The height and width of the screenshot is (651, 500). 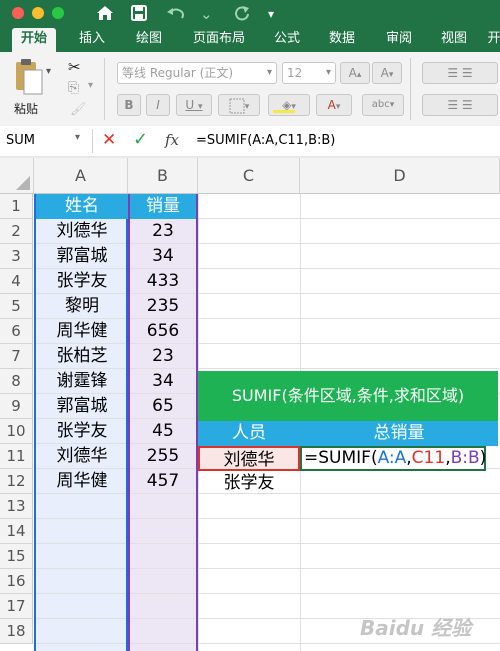 What do you see at coordinates (16, 306) in the screenshot?
I see `row-header-5: 5` at bounding box center [16, 306].